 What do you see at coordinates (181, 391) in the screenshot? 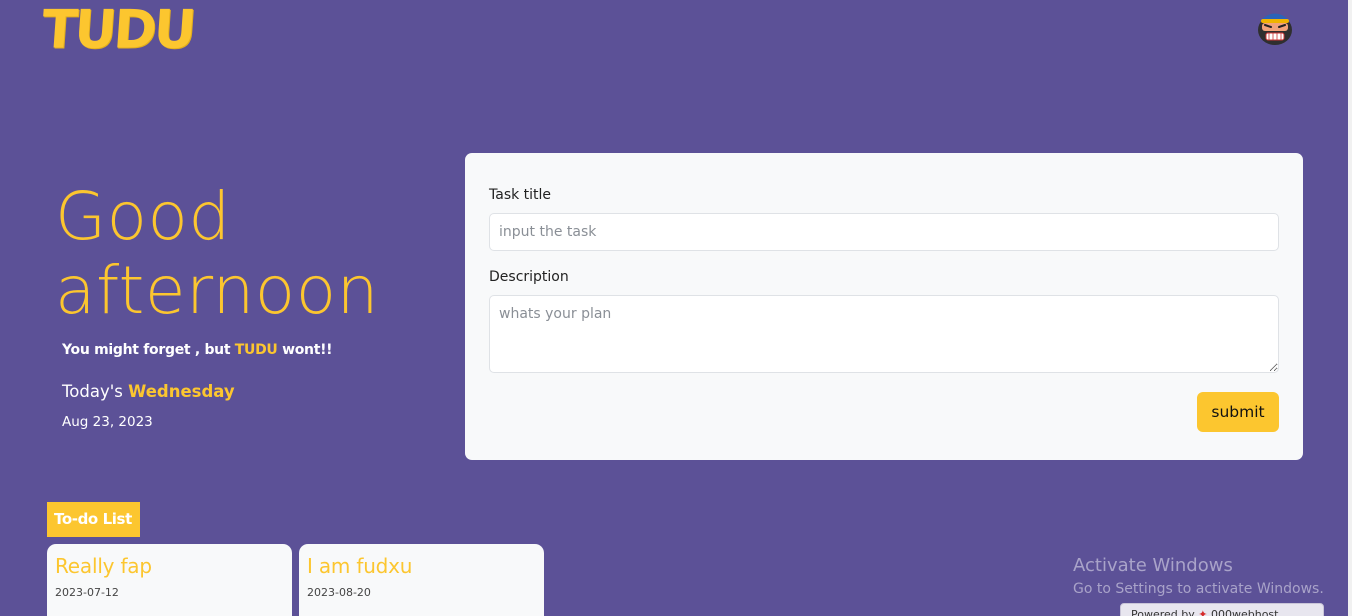
I see `today-weekday: Wednesday` at bounding box center [181, 391].